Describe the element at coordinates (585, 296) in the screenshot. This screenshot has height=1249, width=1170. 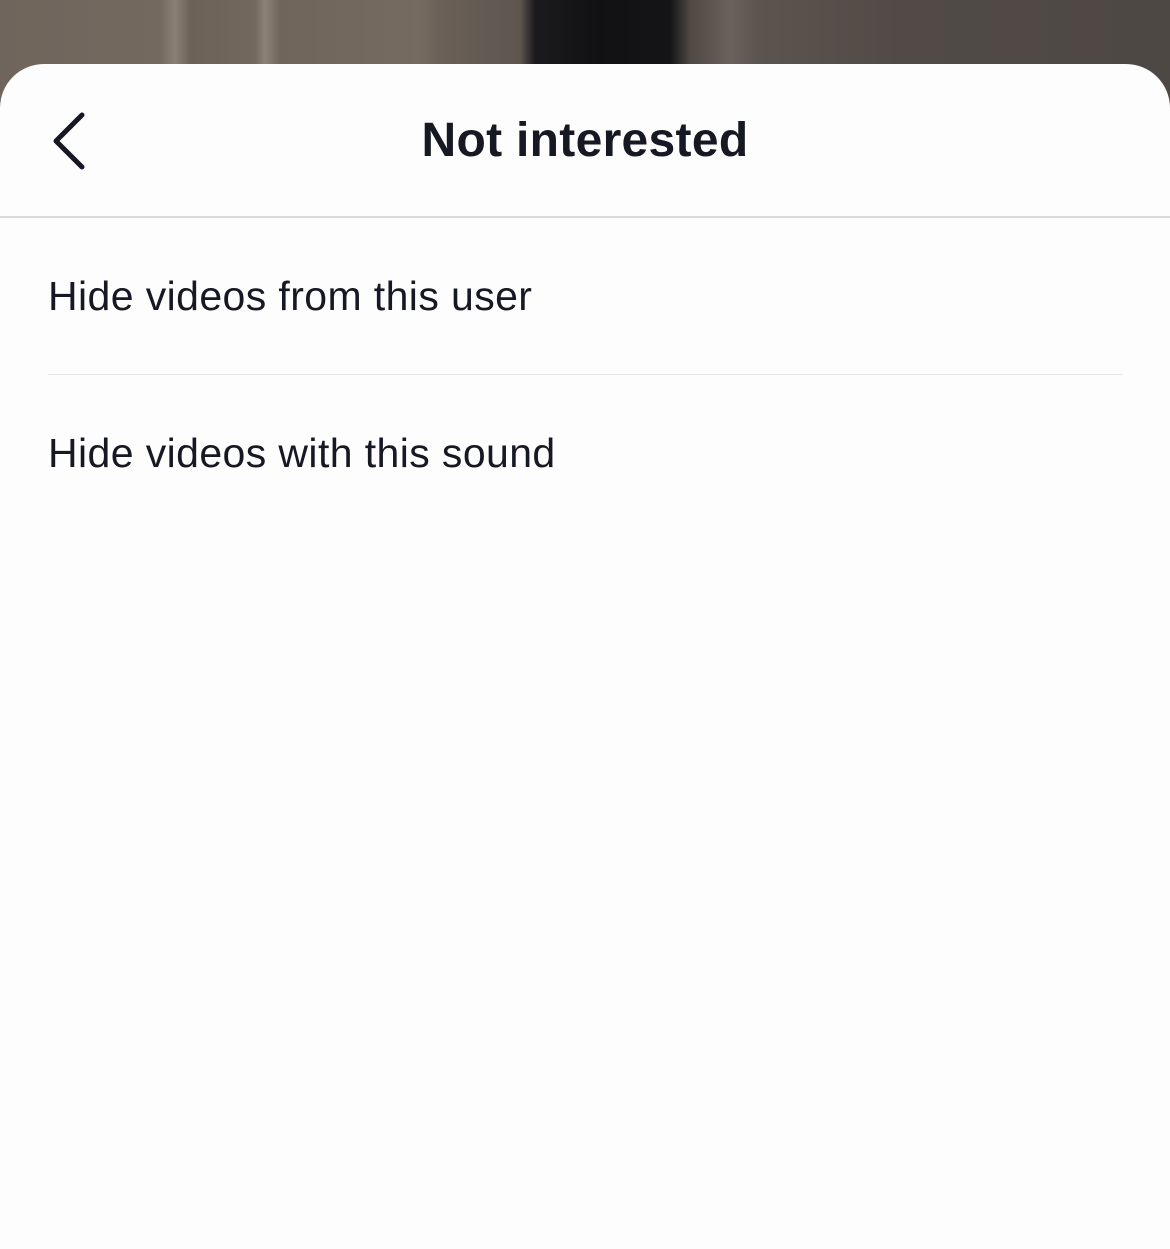
I see `hide-user-videos-option: Hide videos from this user` at that location.